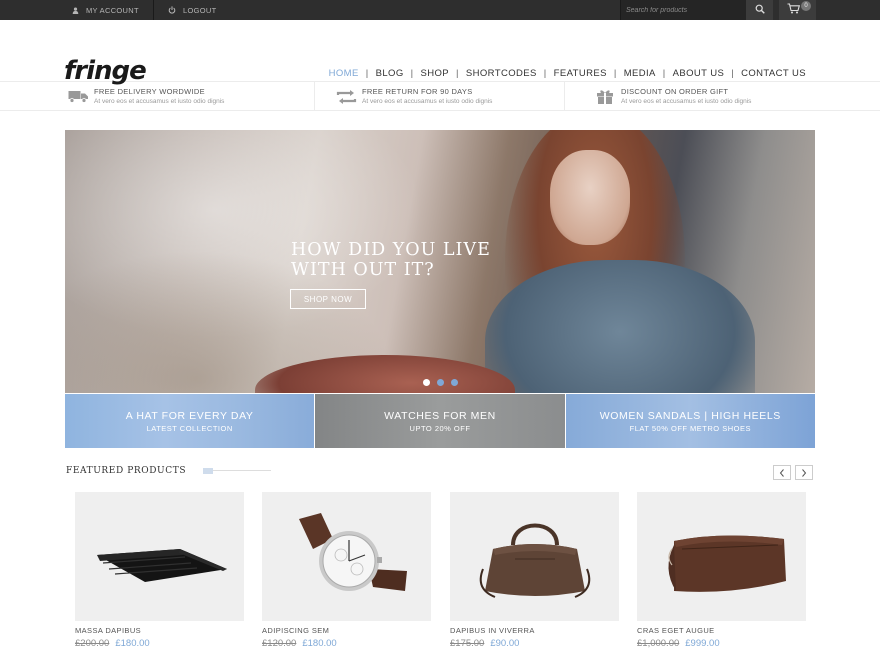 The image size is (880, 660). Describe the element at coordinates (346, 556) in the screenshot. I see `product-image-watch` at that location.